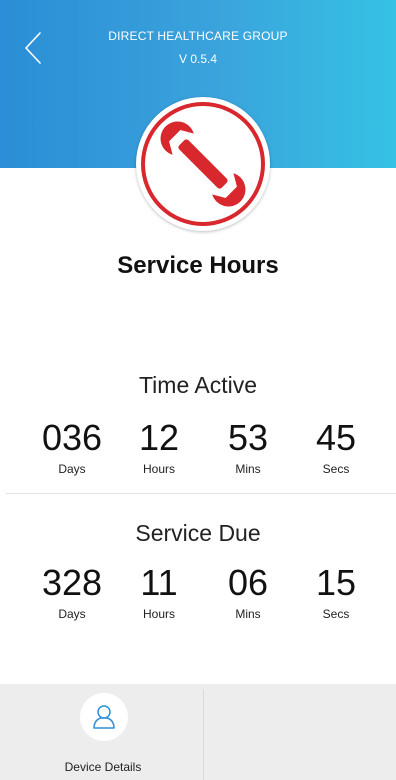  What do you see at coordinates (336, 582) in the screenshot?
I see `timer-value: 15` at bounding box center [336, 582].